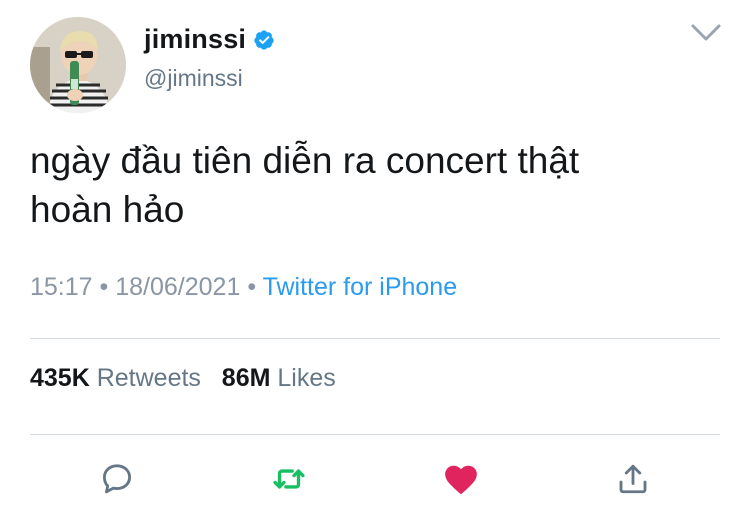  I want to click on avatar, so click(78, 65).